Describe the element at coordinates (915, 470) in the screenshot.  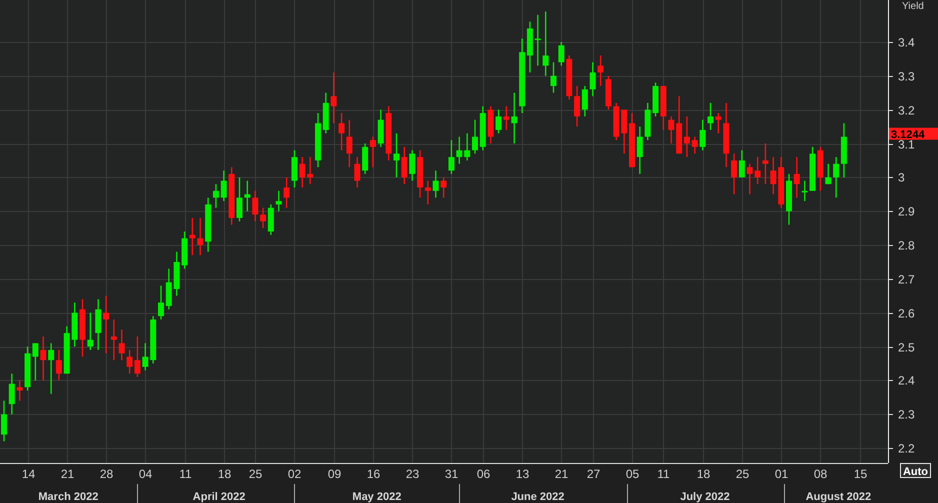
I see `auto-scale-button: Auto` at that location.